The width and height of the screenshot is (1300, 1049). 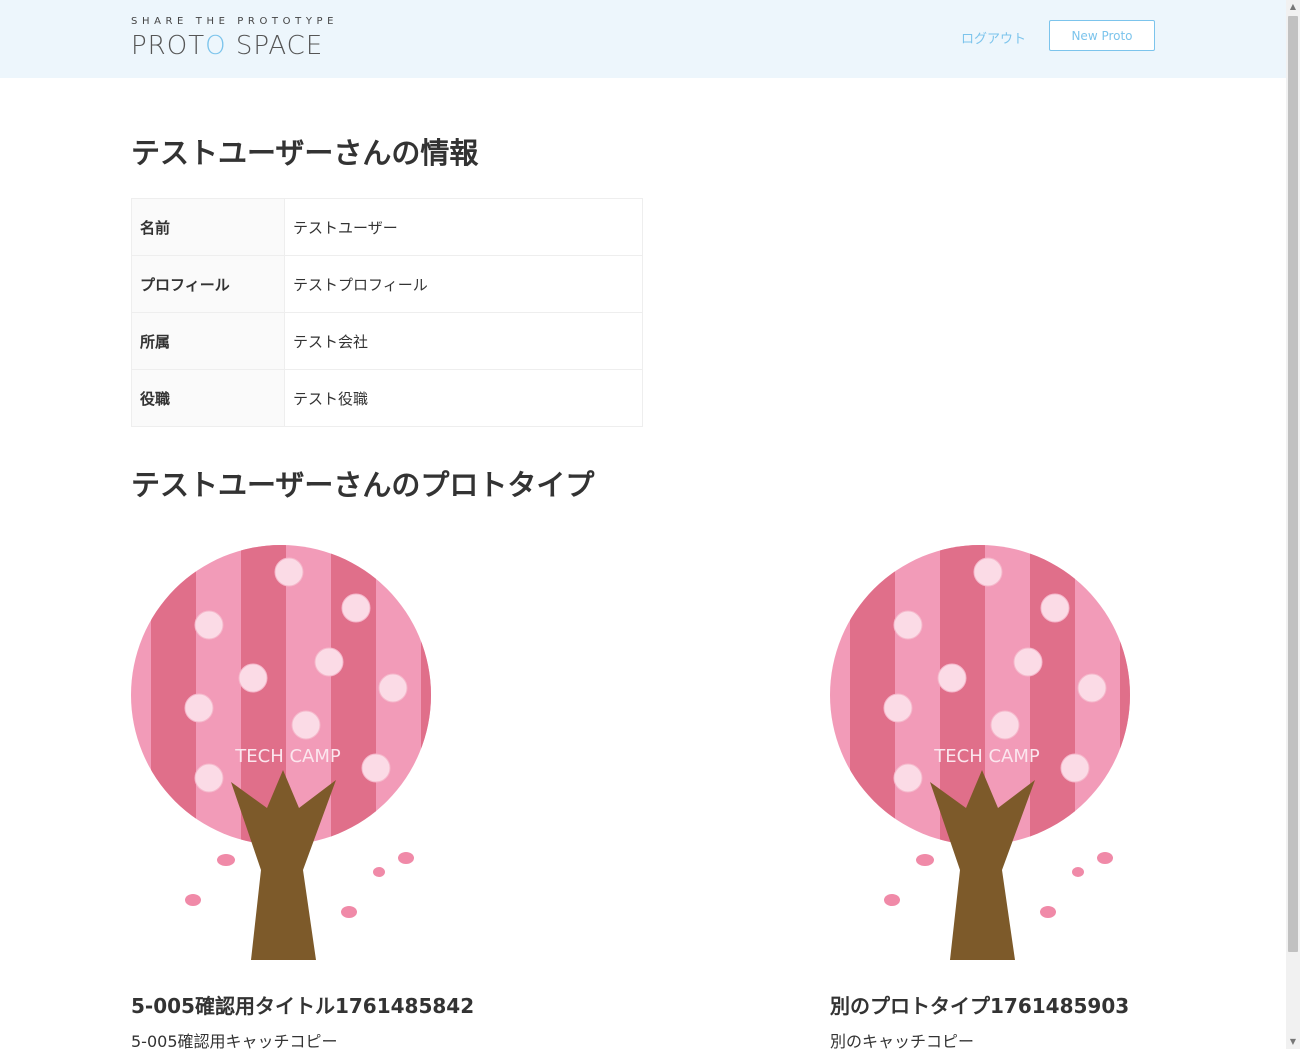 I want to click on logout-link: ログアウト, so click(x=993, y=37).